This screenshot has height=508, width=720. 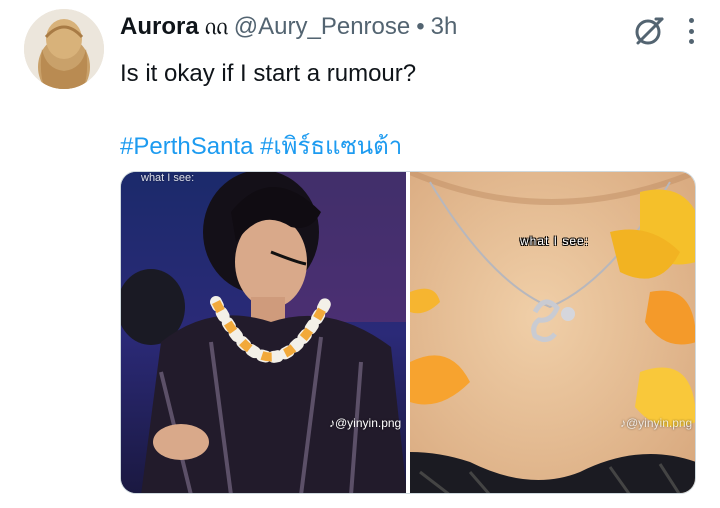 I want to click on tweet-header: Aurora ᦶ @Aury_Penrose • 3h, so click(x=288, y=27).